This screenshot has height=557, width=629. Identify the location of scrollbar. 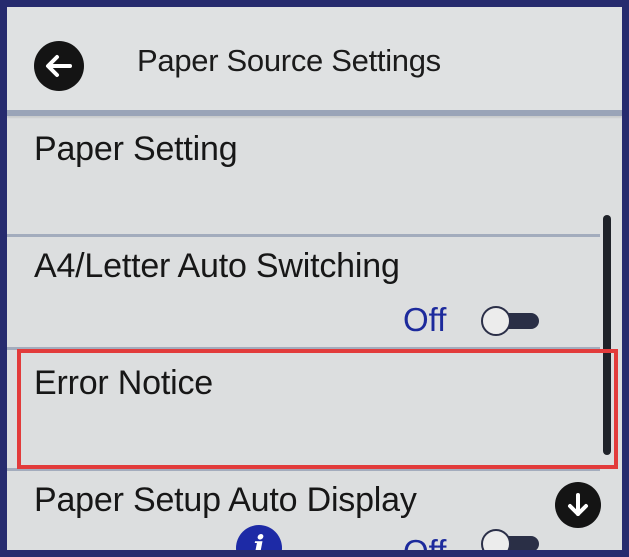
(607, 335).